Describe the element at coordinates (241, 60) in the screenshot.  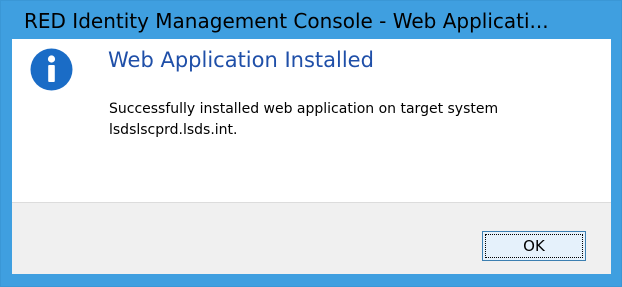
I see `dialog-heading: Web Application Installed` at that location.